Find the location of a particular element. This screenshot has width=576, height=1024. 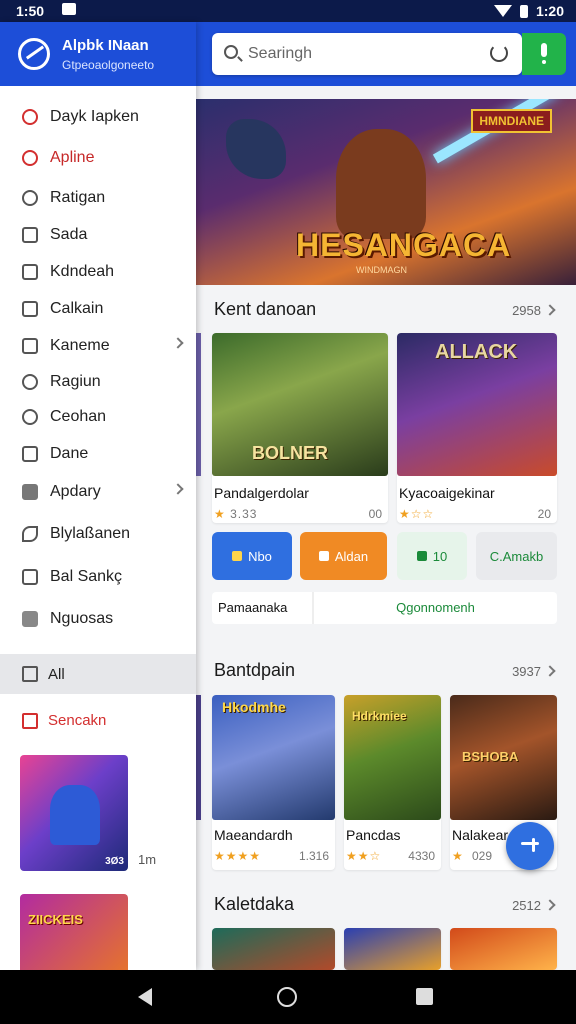

mic-icon is located at coordinates (544, 50).